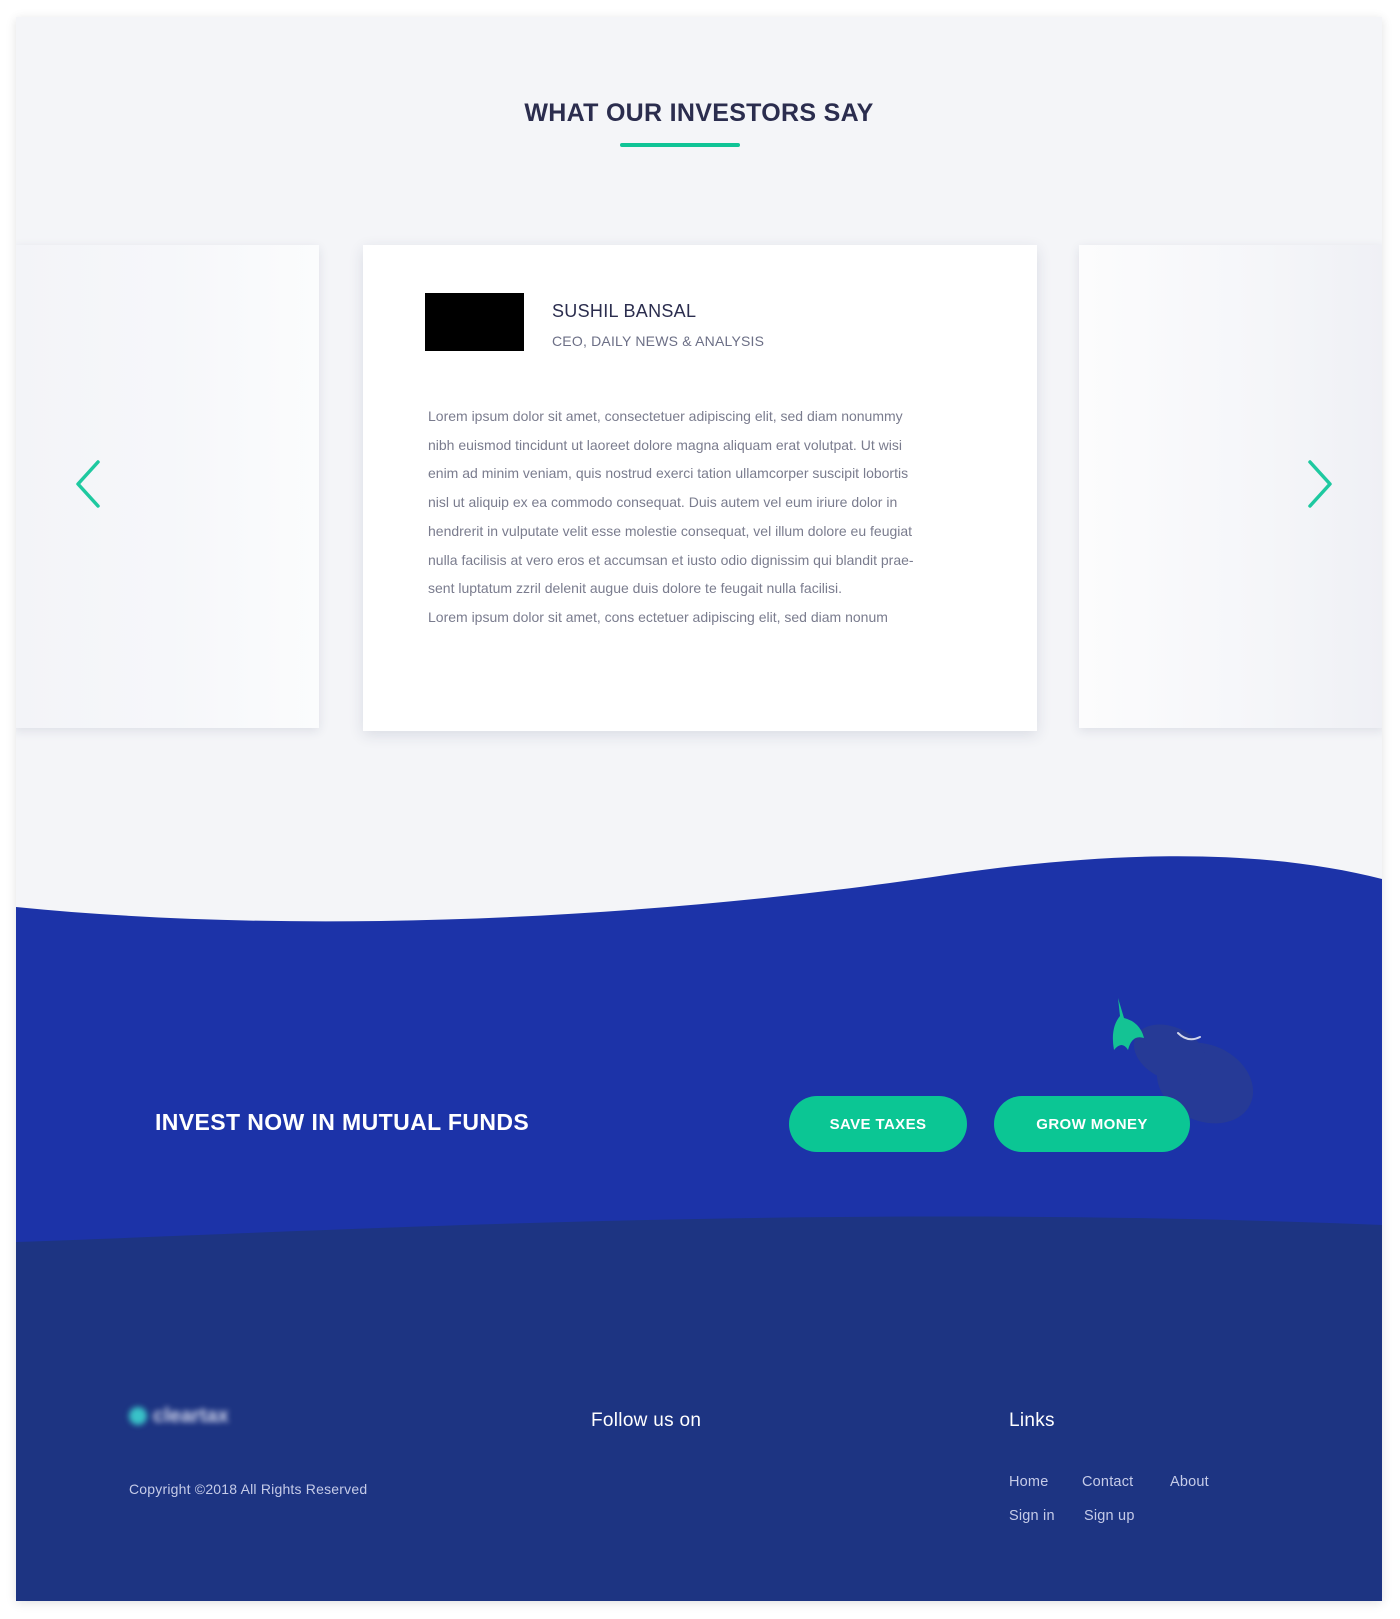 This screenshot has width=1400, height=1619. What do you see at coordinates (342, 1122) in the screenshot?
I see `cta-heading: INVEST NOW IN MUTUAL FUNDS` at bounding box center [342, 1122].